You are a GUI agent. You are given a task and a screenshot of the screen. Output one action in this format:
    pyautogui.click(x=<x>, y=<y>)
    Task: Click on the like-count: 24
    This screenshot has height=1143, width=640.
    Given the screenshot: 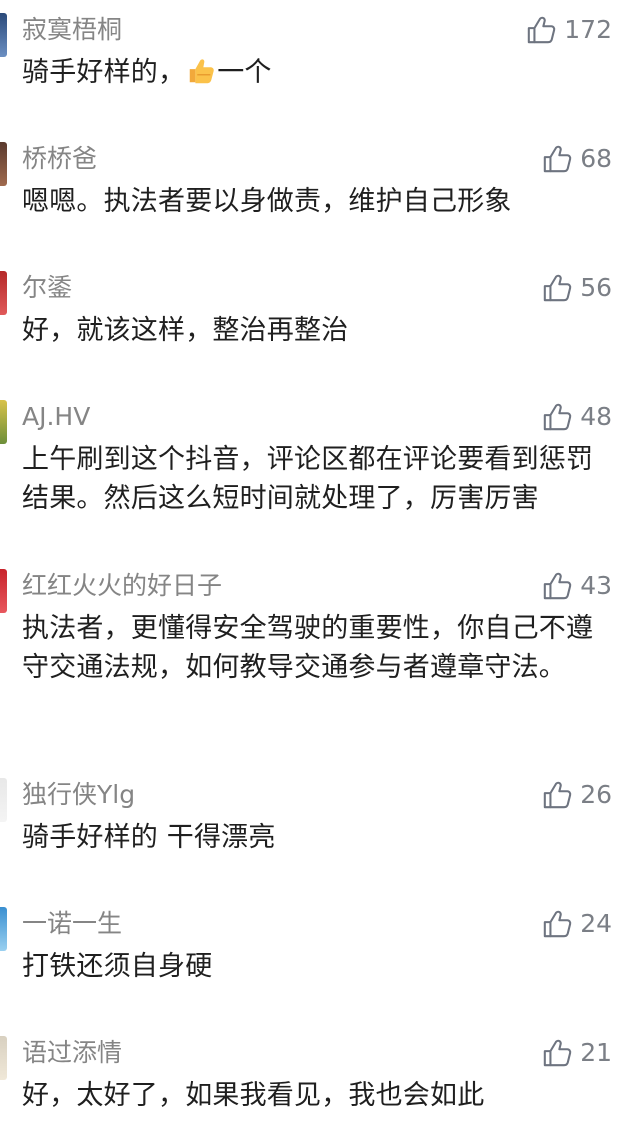 What is the action you would take?
    pyautogui.click(x=596, y=923)
    